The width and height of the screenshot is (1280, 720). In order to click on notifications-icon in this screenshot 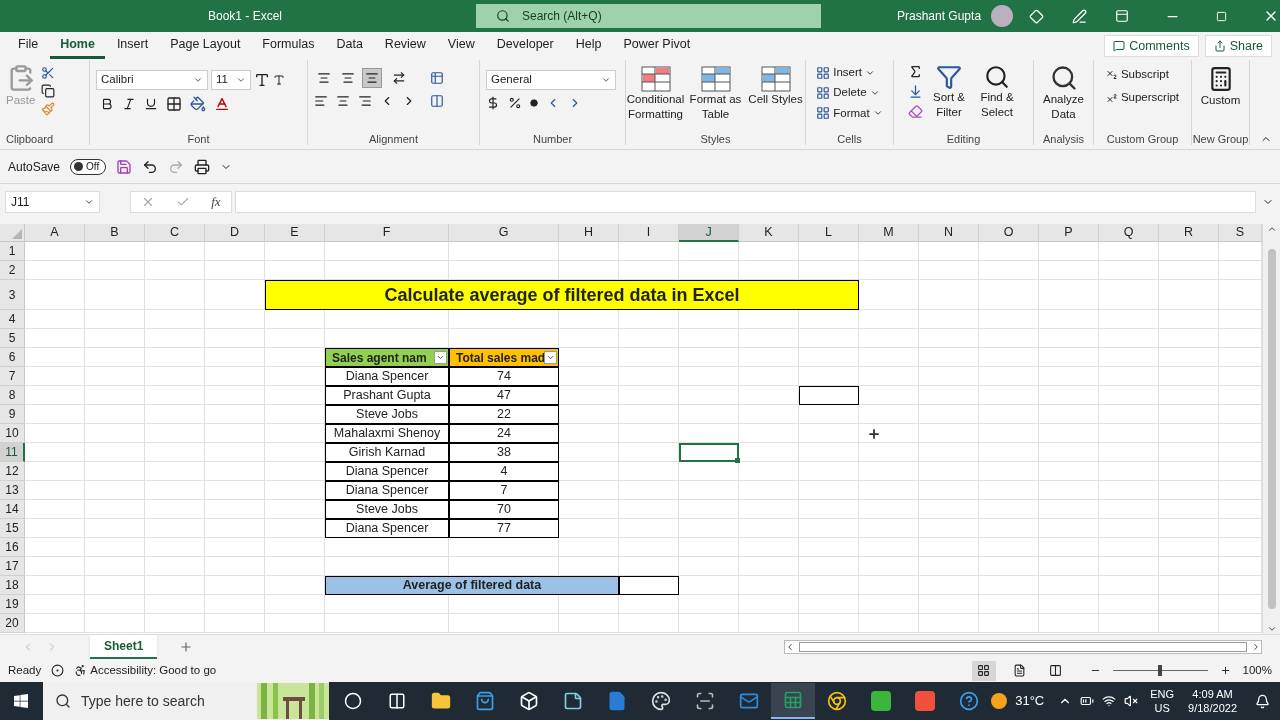, I will do `click(1262, 701)`.